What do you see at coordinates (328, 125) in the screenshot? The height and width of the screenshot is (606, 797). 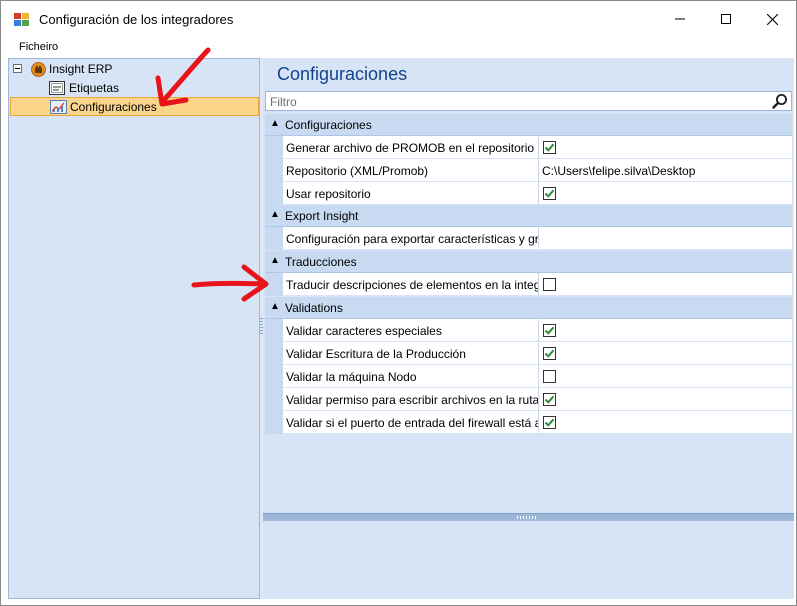 I see `category-label: Configuraciones` at bounding box center [328, 125].